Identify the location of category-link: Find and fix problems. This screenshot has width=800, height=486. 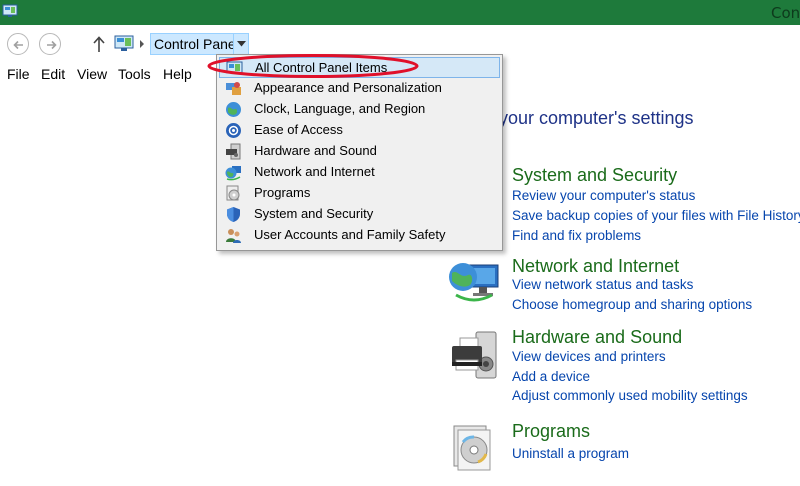
(576, 235).